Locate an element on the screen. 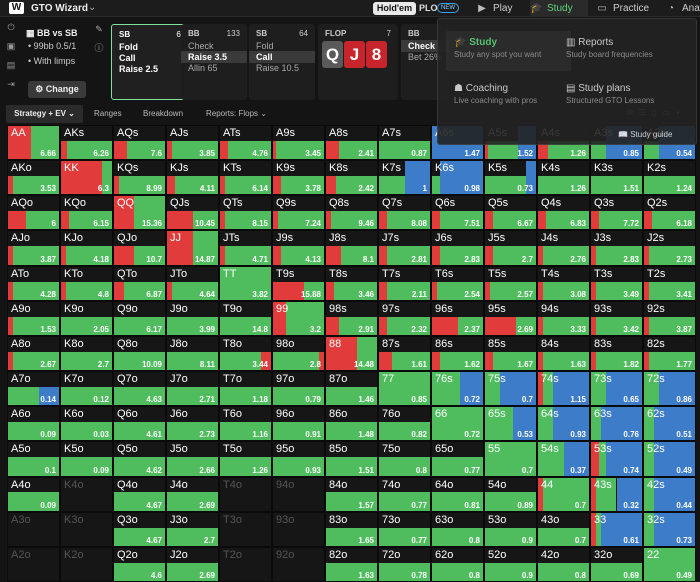 This screenshot has width=700, height=582. hand-cell: T9o 14.8 is located at coordinates (245, 318).